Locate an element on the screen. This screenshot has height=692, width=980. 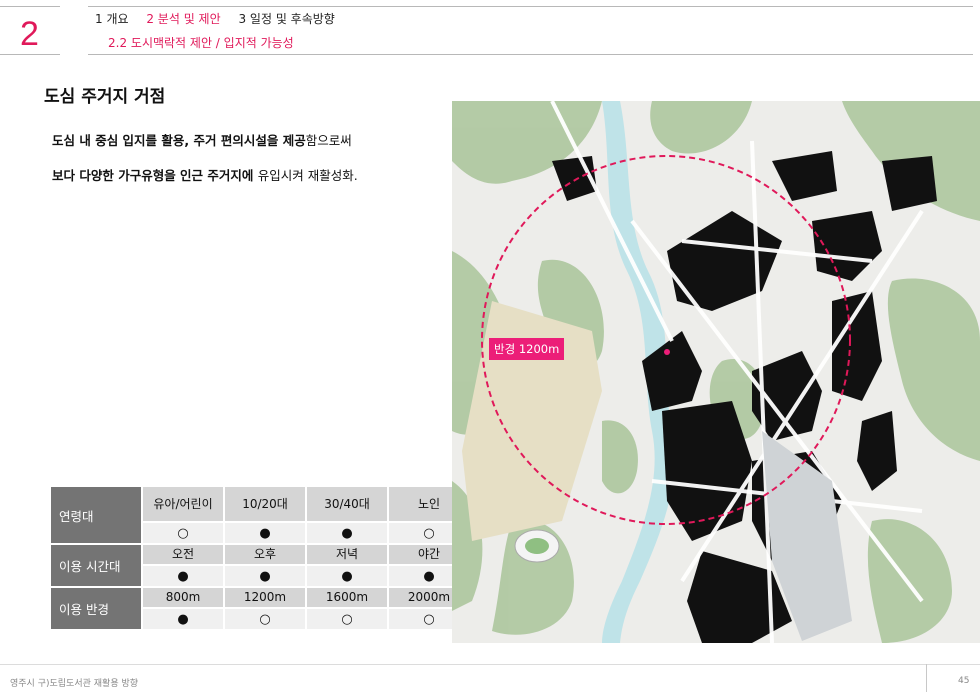
bottom-rule-left is located at coordinates (30, 54).